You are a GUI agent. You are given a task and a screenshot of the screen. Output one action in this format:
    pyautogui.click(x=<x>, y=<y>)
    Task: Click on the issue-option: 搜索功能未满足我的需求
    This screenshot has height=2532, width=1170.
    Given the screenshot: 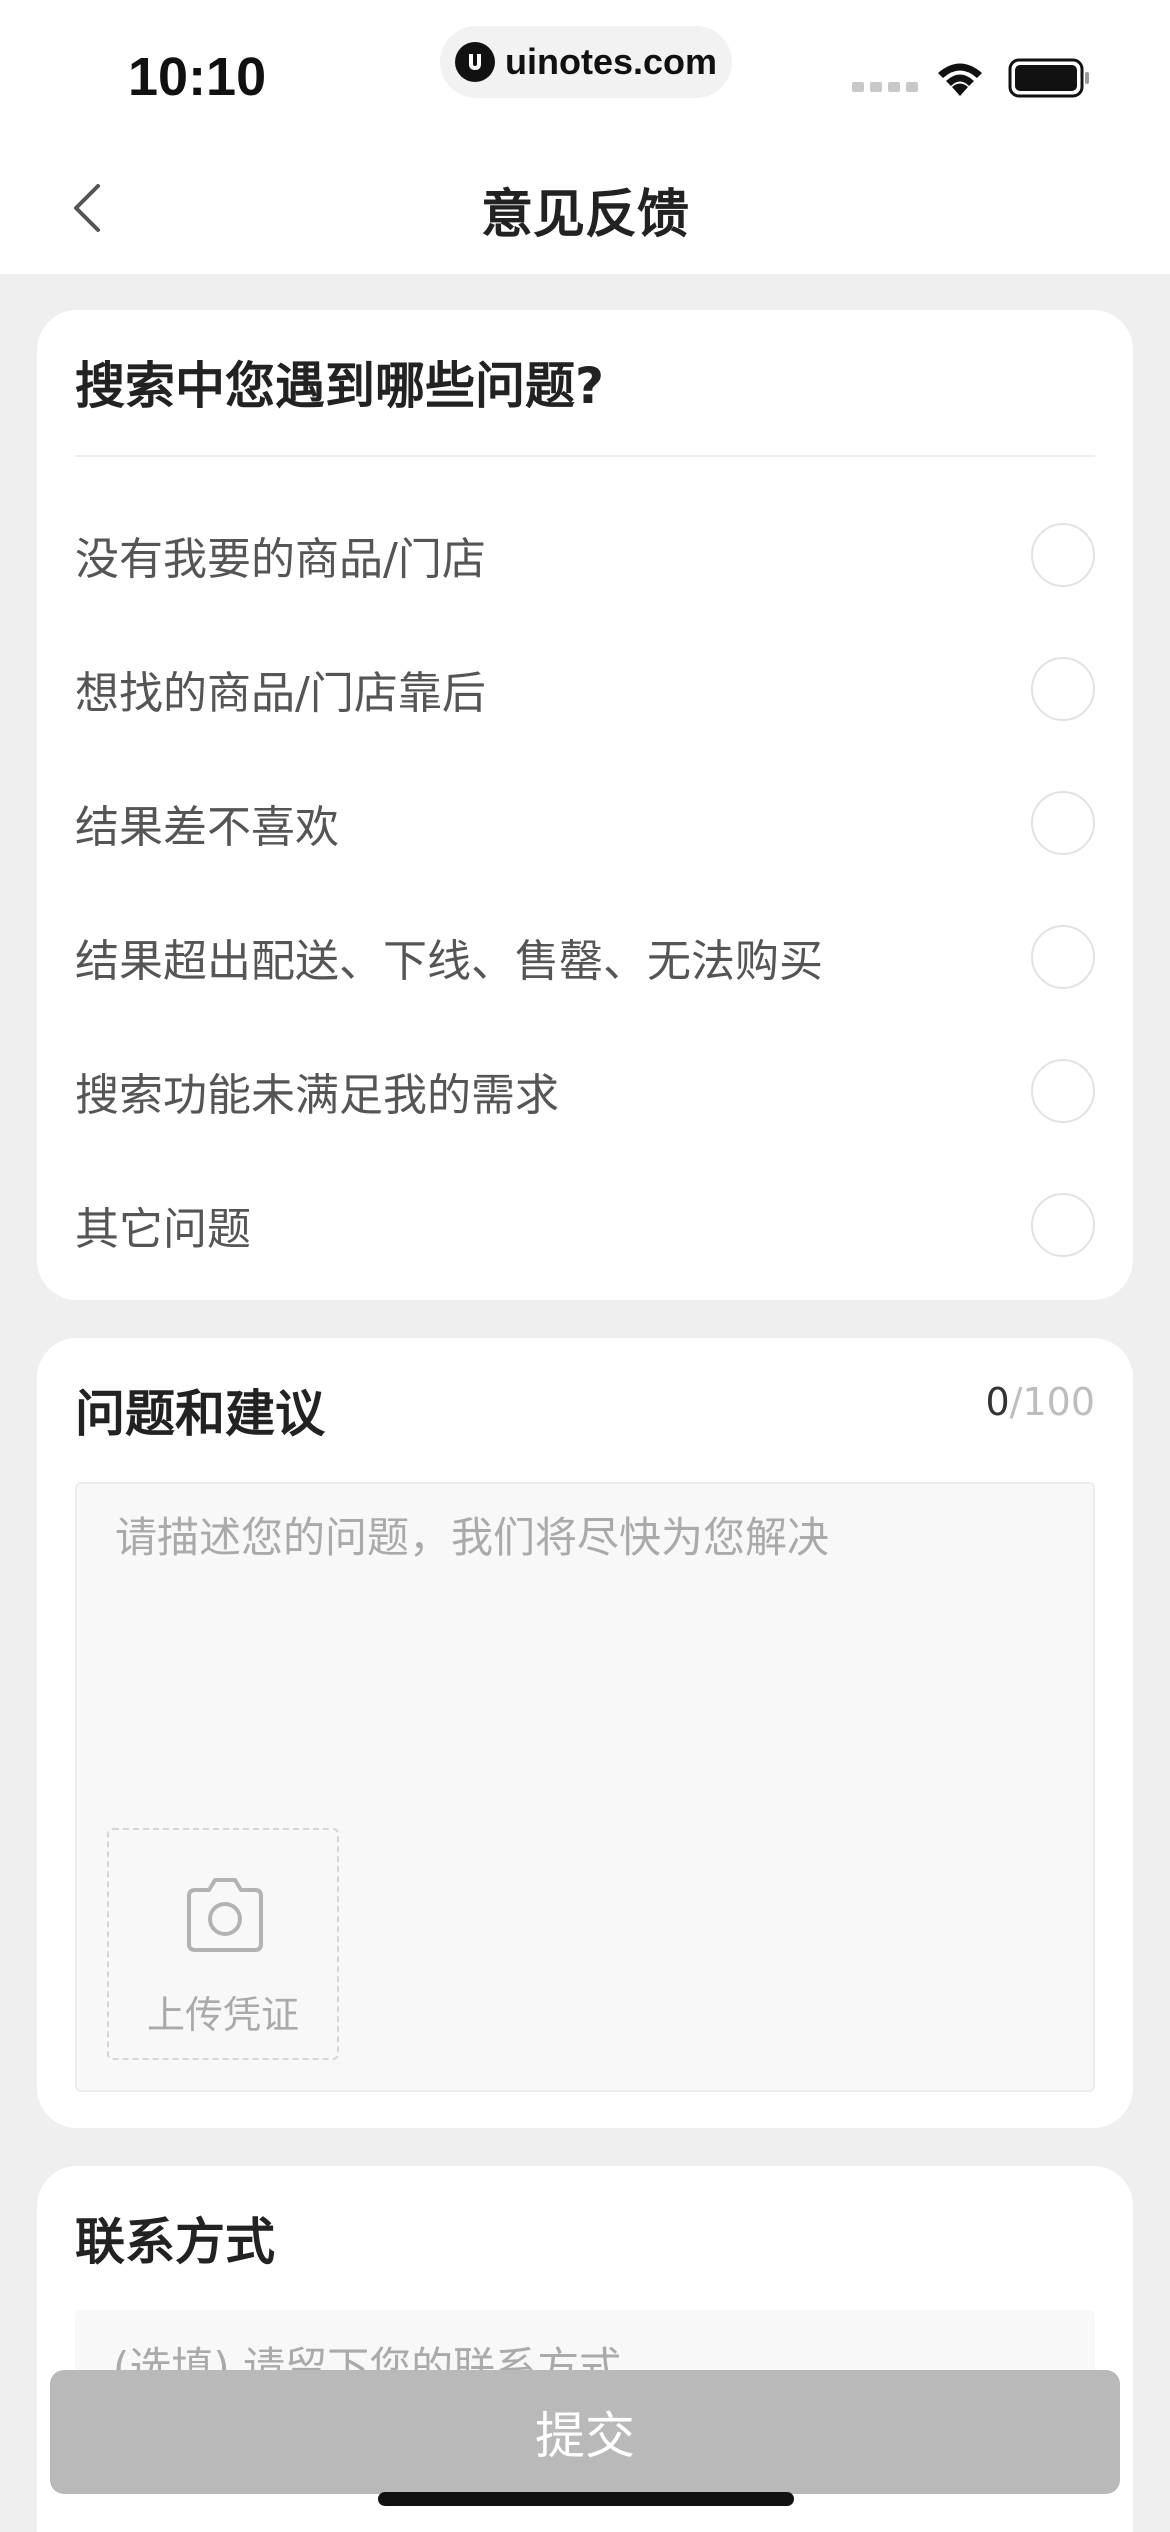 What is the action you would take?
    pyautogui.click(x=585, y=1091)
    